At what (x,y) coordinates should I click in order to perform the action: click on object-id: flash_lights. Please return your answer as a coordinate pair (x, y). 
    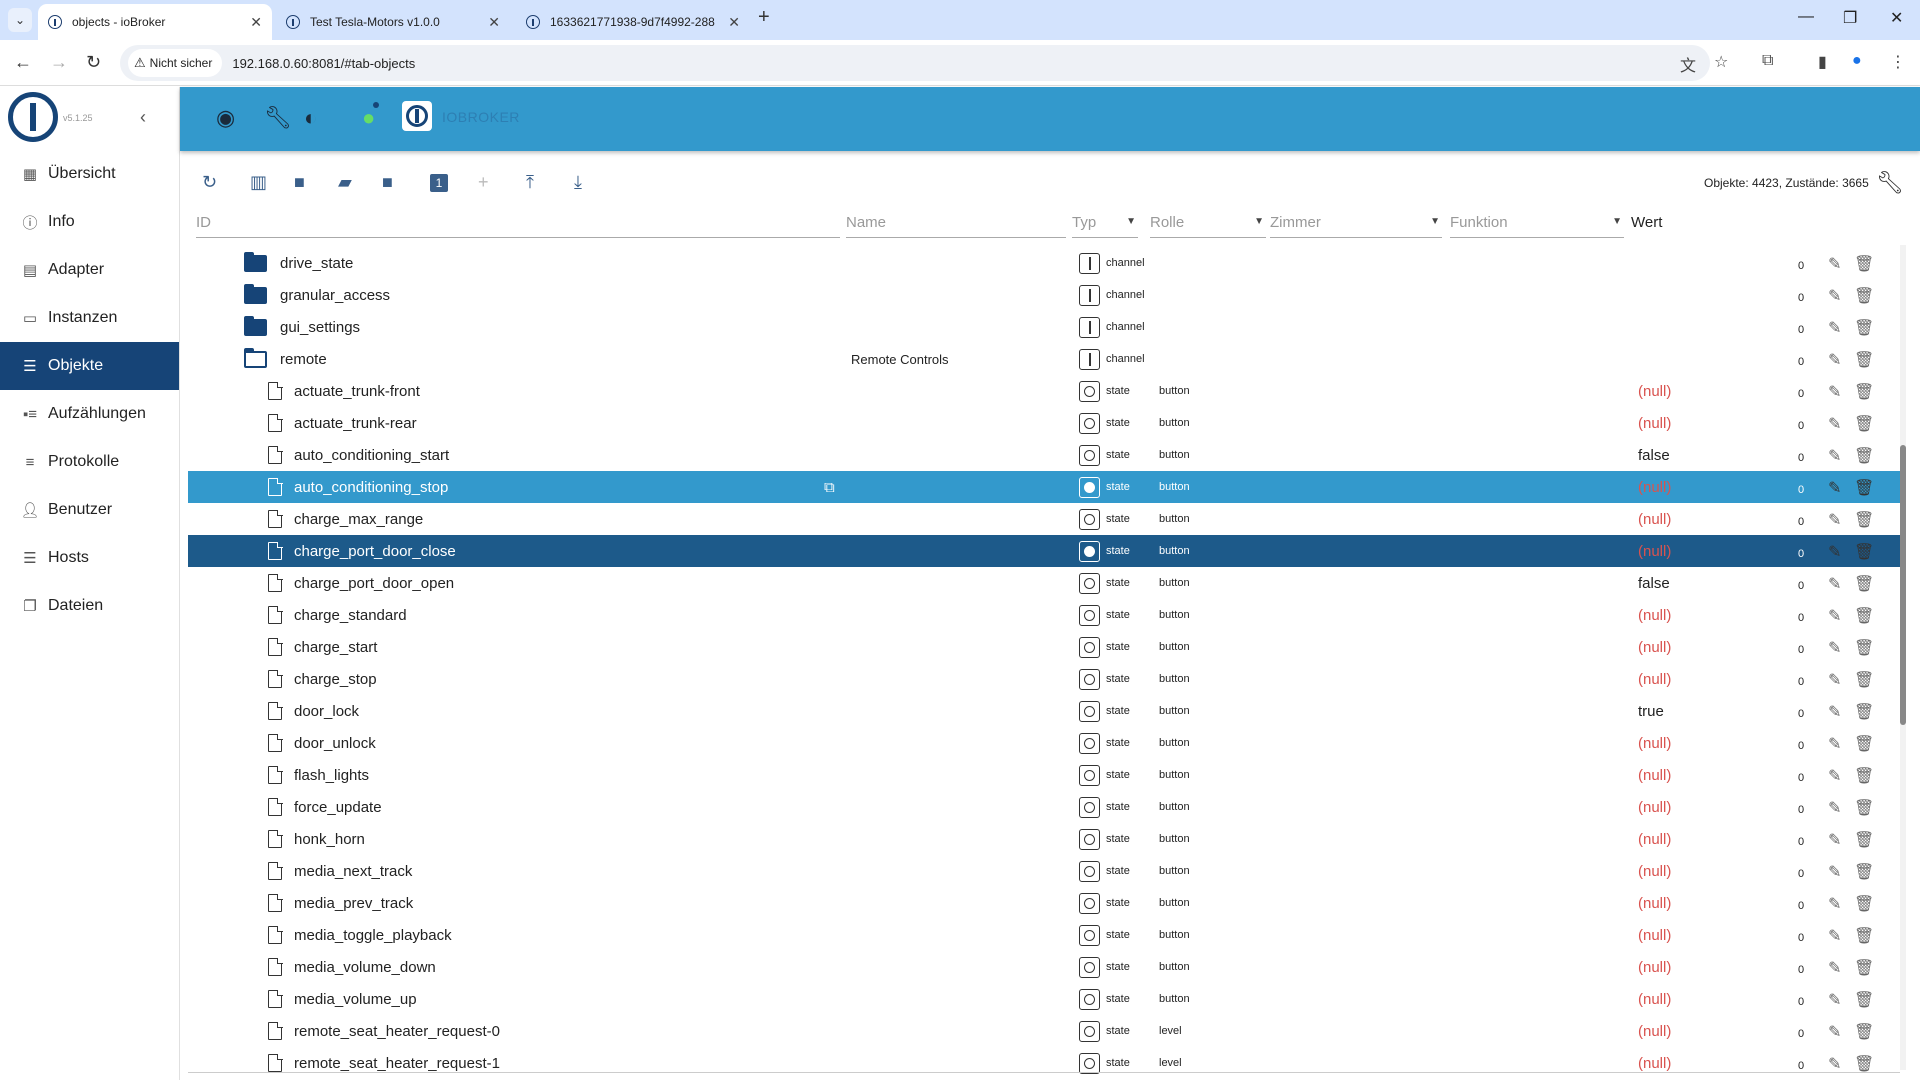
    Looking at the image, I should click on (331, 775).